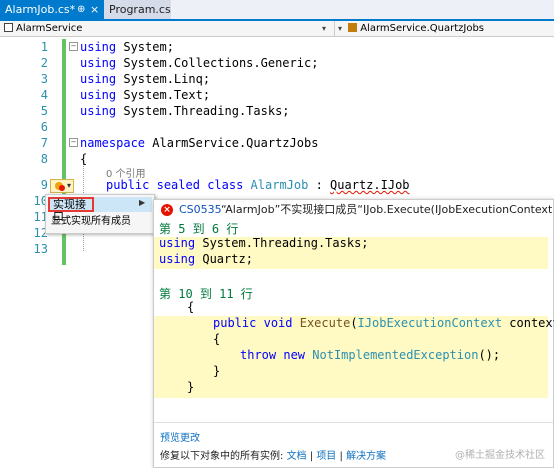 The image size is (554, 468). I want to click on change-marker, so click(64, 87).